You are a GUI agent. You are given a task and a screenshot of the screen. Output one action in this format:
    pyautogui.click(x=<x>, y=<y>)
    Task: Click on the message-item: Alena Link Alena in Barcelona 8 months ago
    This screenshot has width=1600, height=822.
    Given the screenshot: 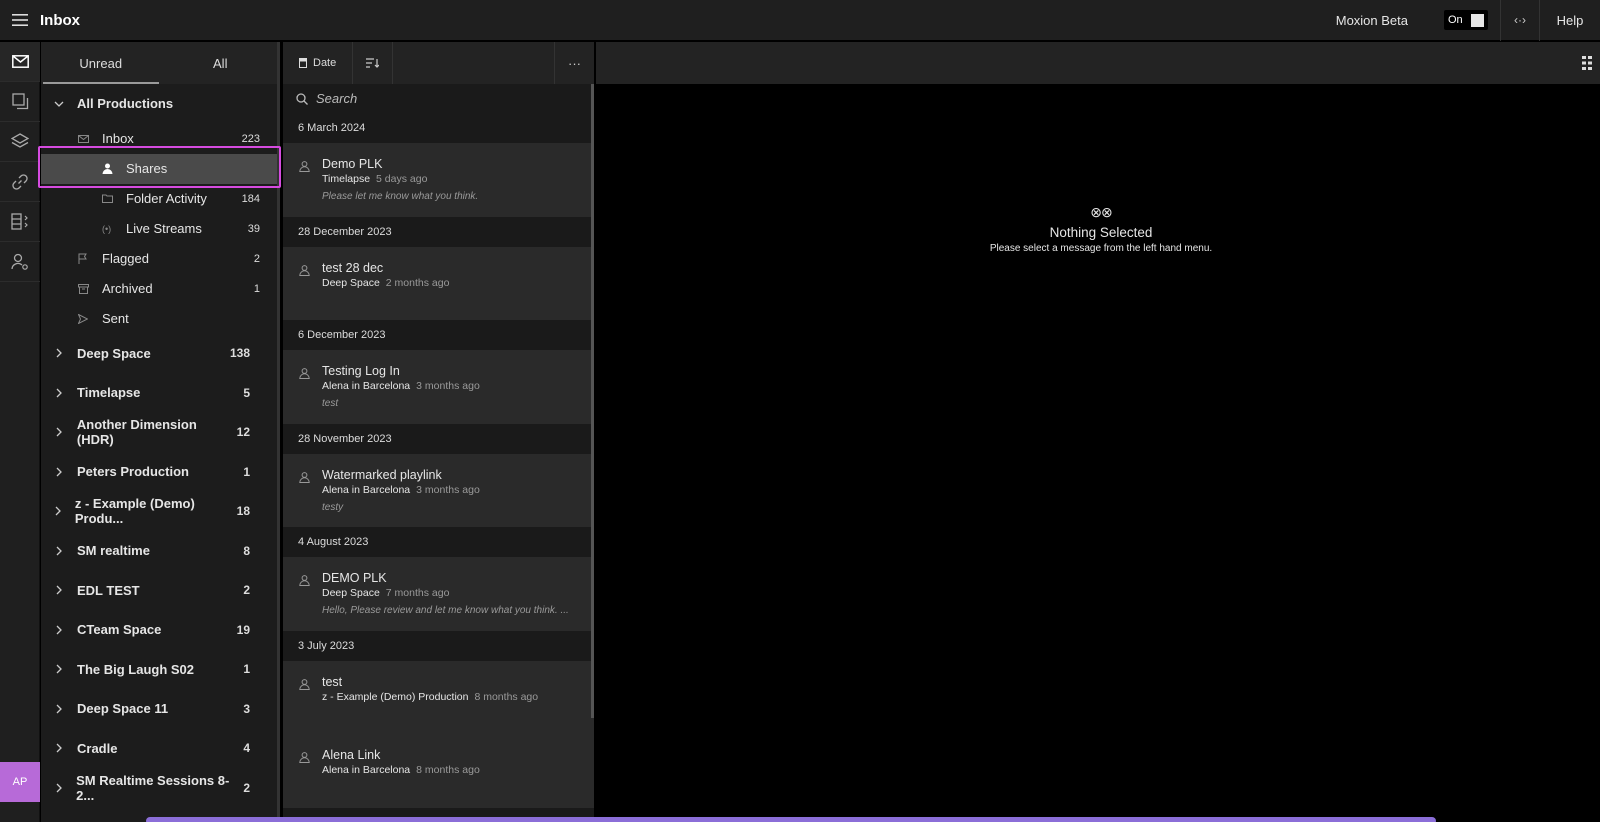 What is the action you would take?
    pyautogui.click(x=438, y=771)
    